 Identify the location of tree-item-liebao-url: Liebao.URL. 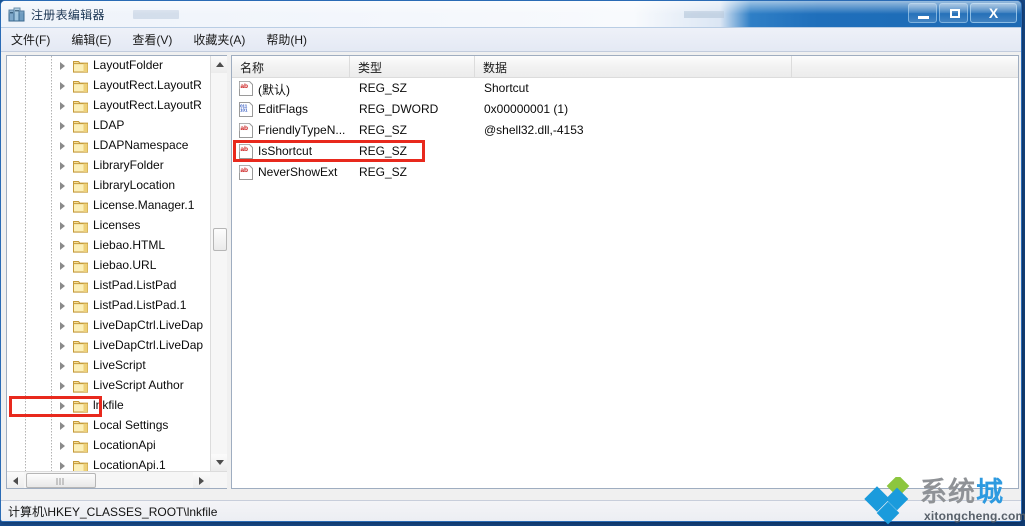
(108, 266).